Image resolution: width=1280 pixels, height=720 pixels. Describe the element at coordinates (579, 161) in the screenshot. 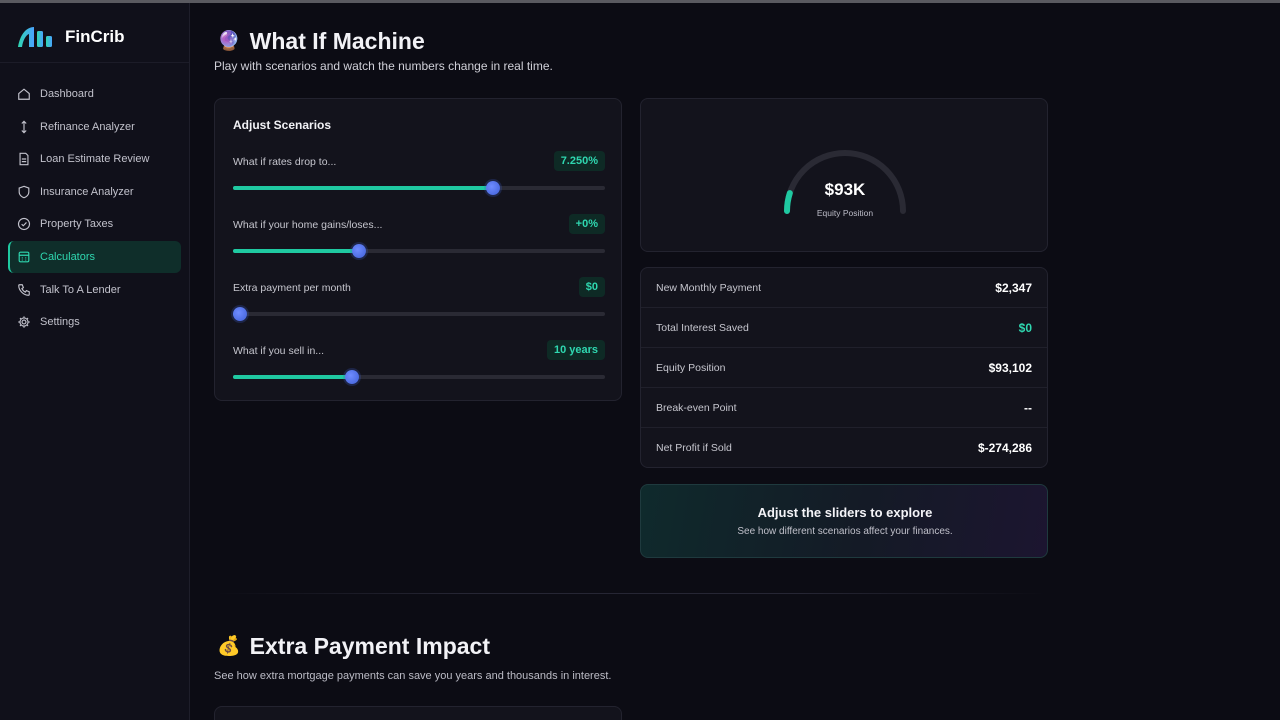

I see `slider-value-badge: 7.250%` at that location.